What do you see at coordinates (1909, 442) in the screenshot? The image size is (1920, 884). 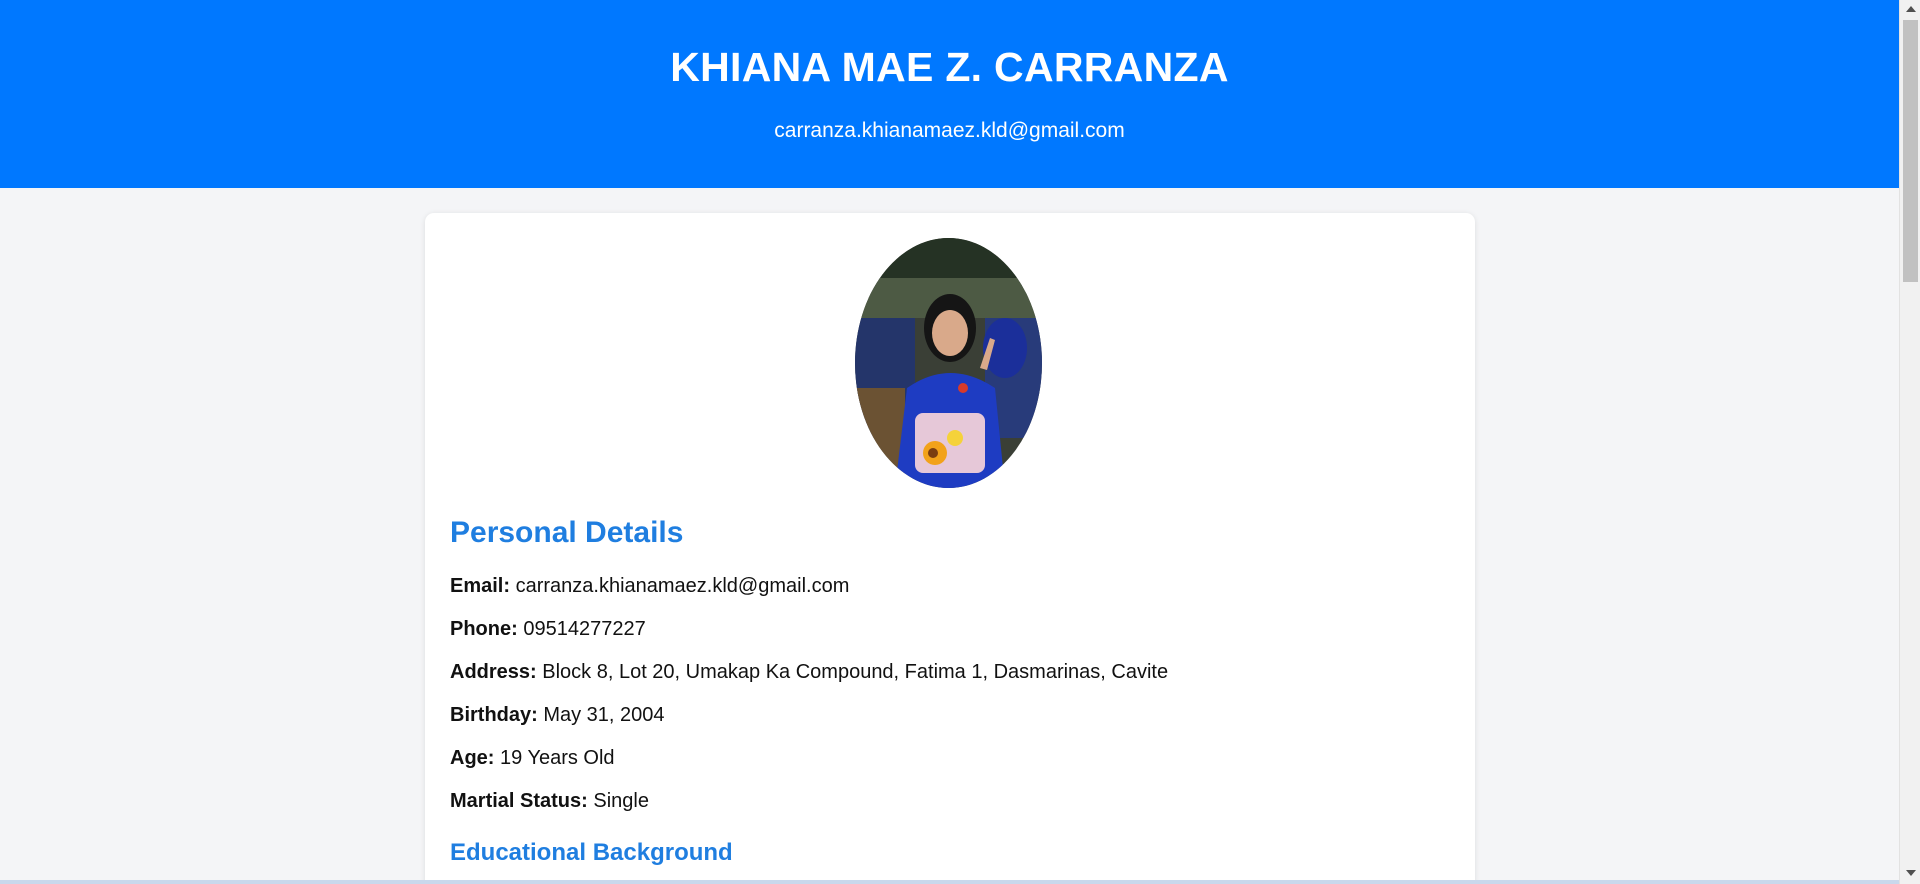 I see `vertical-scrollbar` at bounding box center [1909, 442].